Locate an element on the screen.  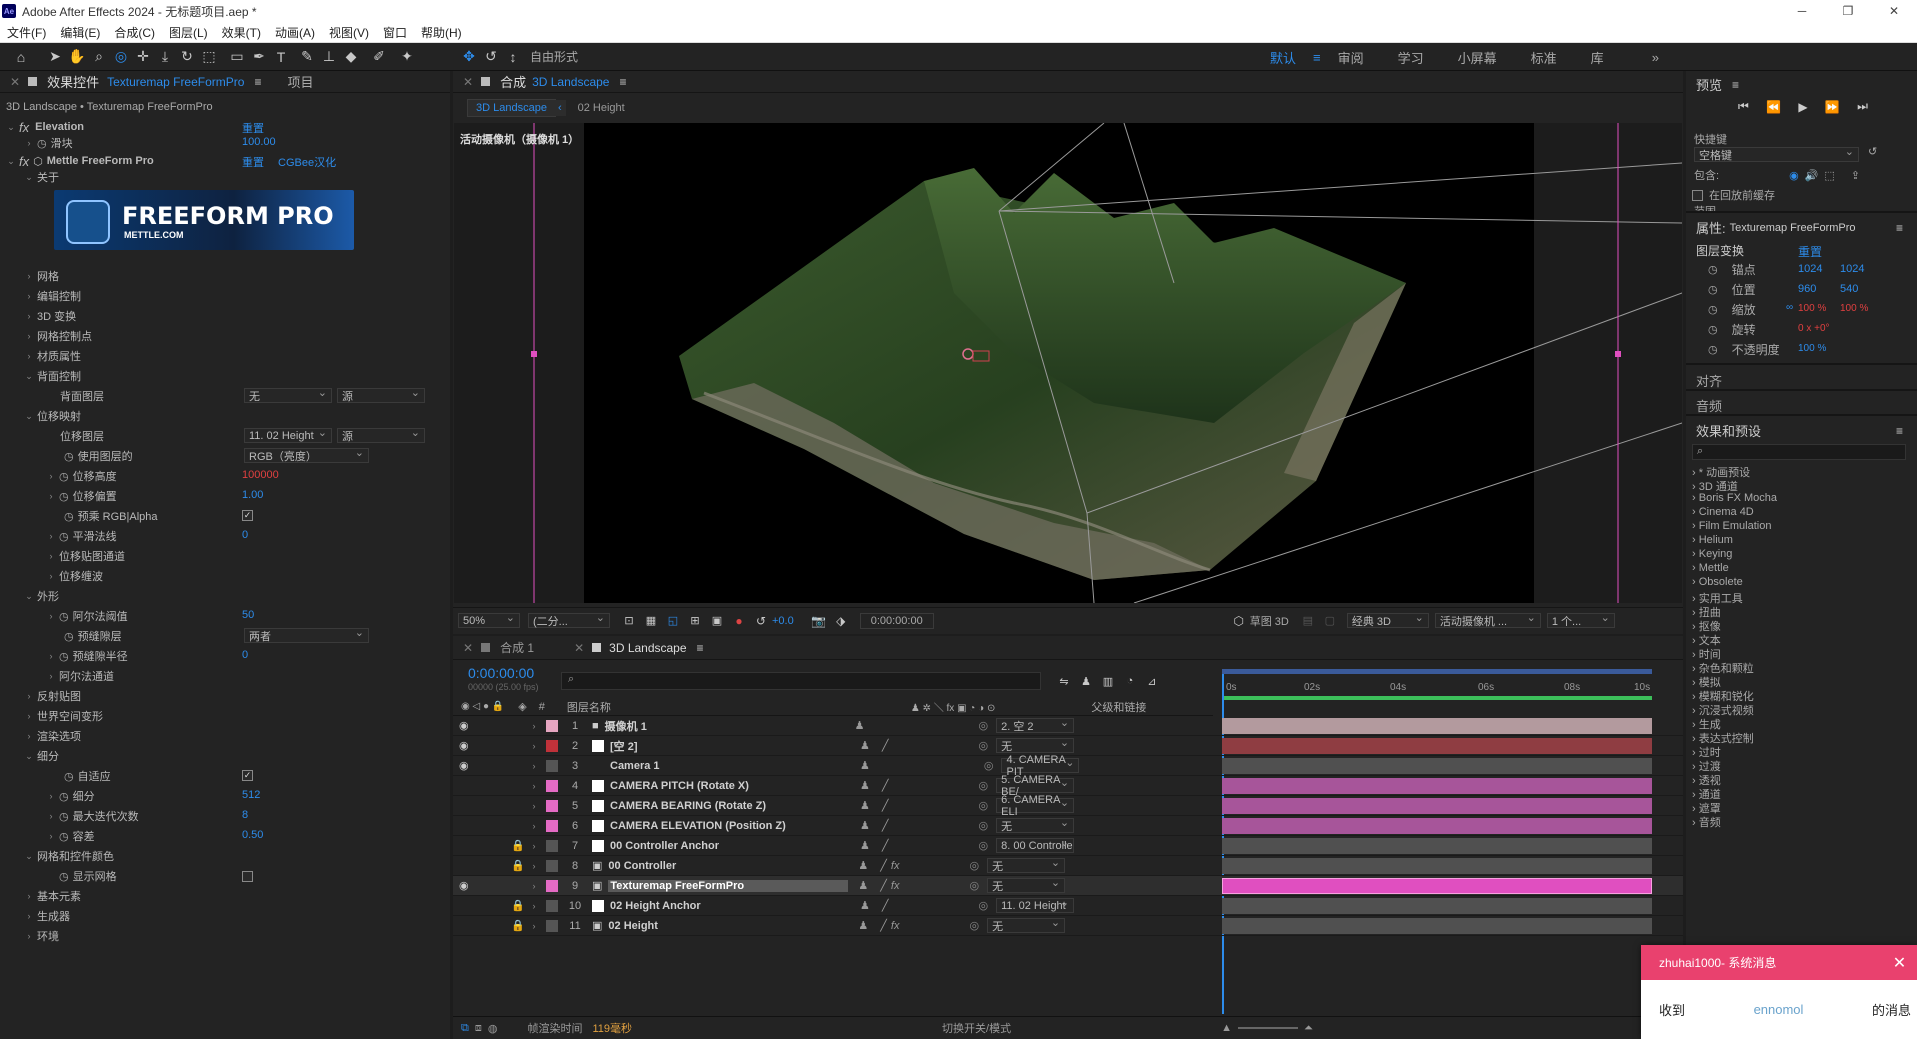
show-snapshot-icon: ⬗ is located at coordinates (841, 621).